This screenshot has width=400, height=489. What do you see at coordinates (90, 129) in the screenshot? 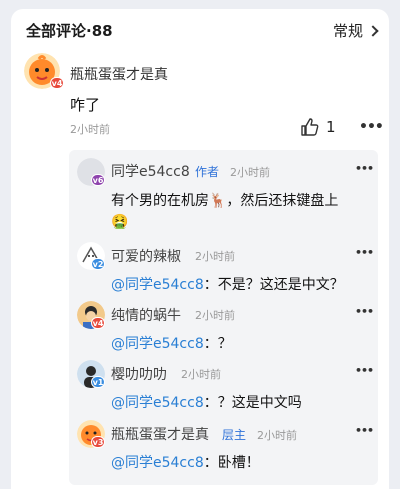
I see `comment-time: 2小时前` at bounding box center [90, 129].